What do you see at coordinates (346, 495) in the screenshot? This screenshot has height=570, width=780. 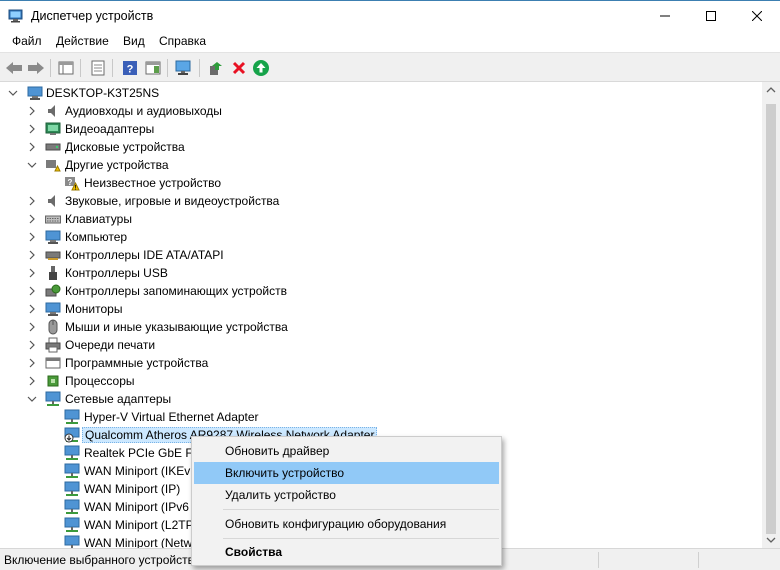 I see `menu-item-uninstall-device: Удалить устройство` at bounding box center [346, 495].